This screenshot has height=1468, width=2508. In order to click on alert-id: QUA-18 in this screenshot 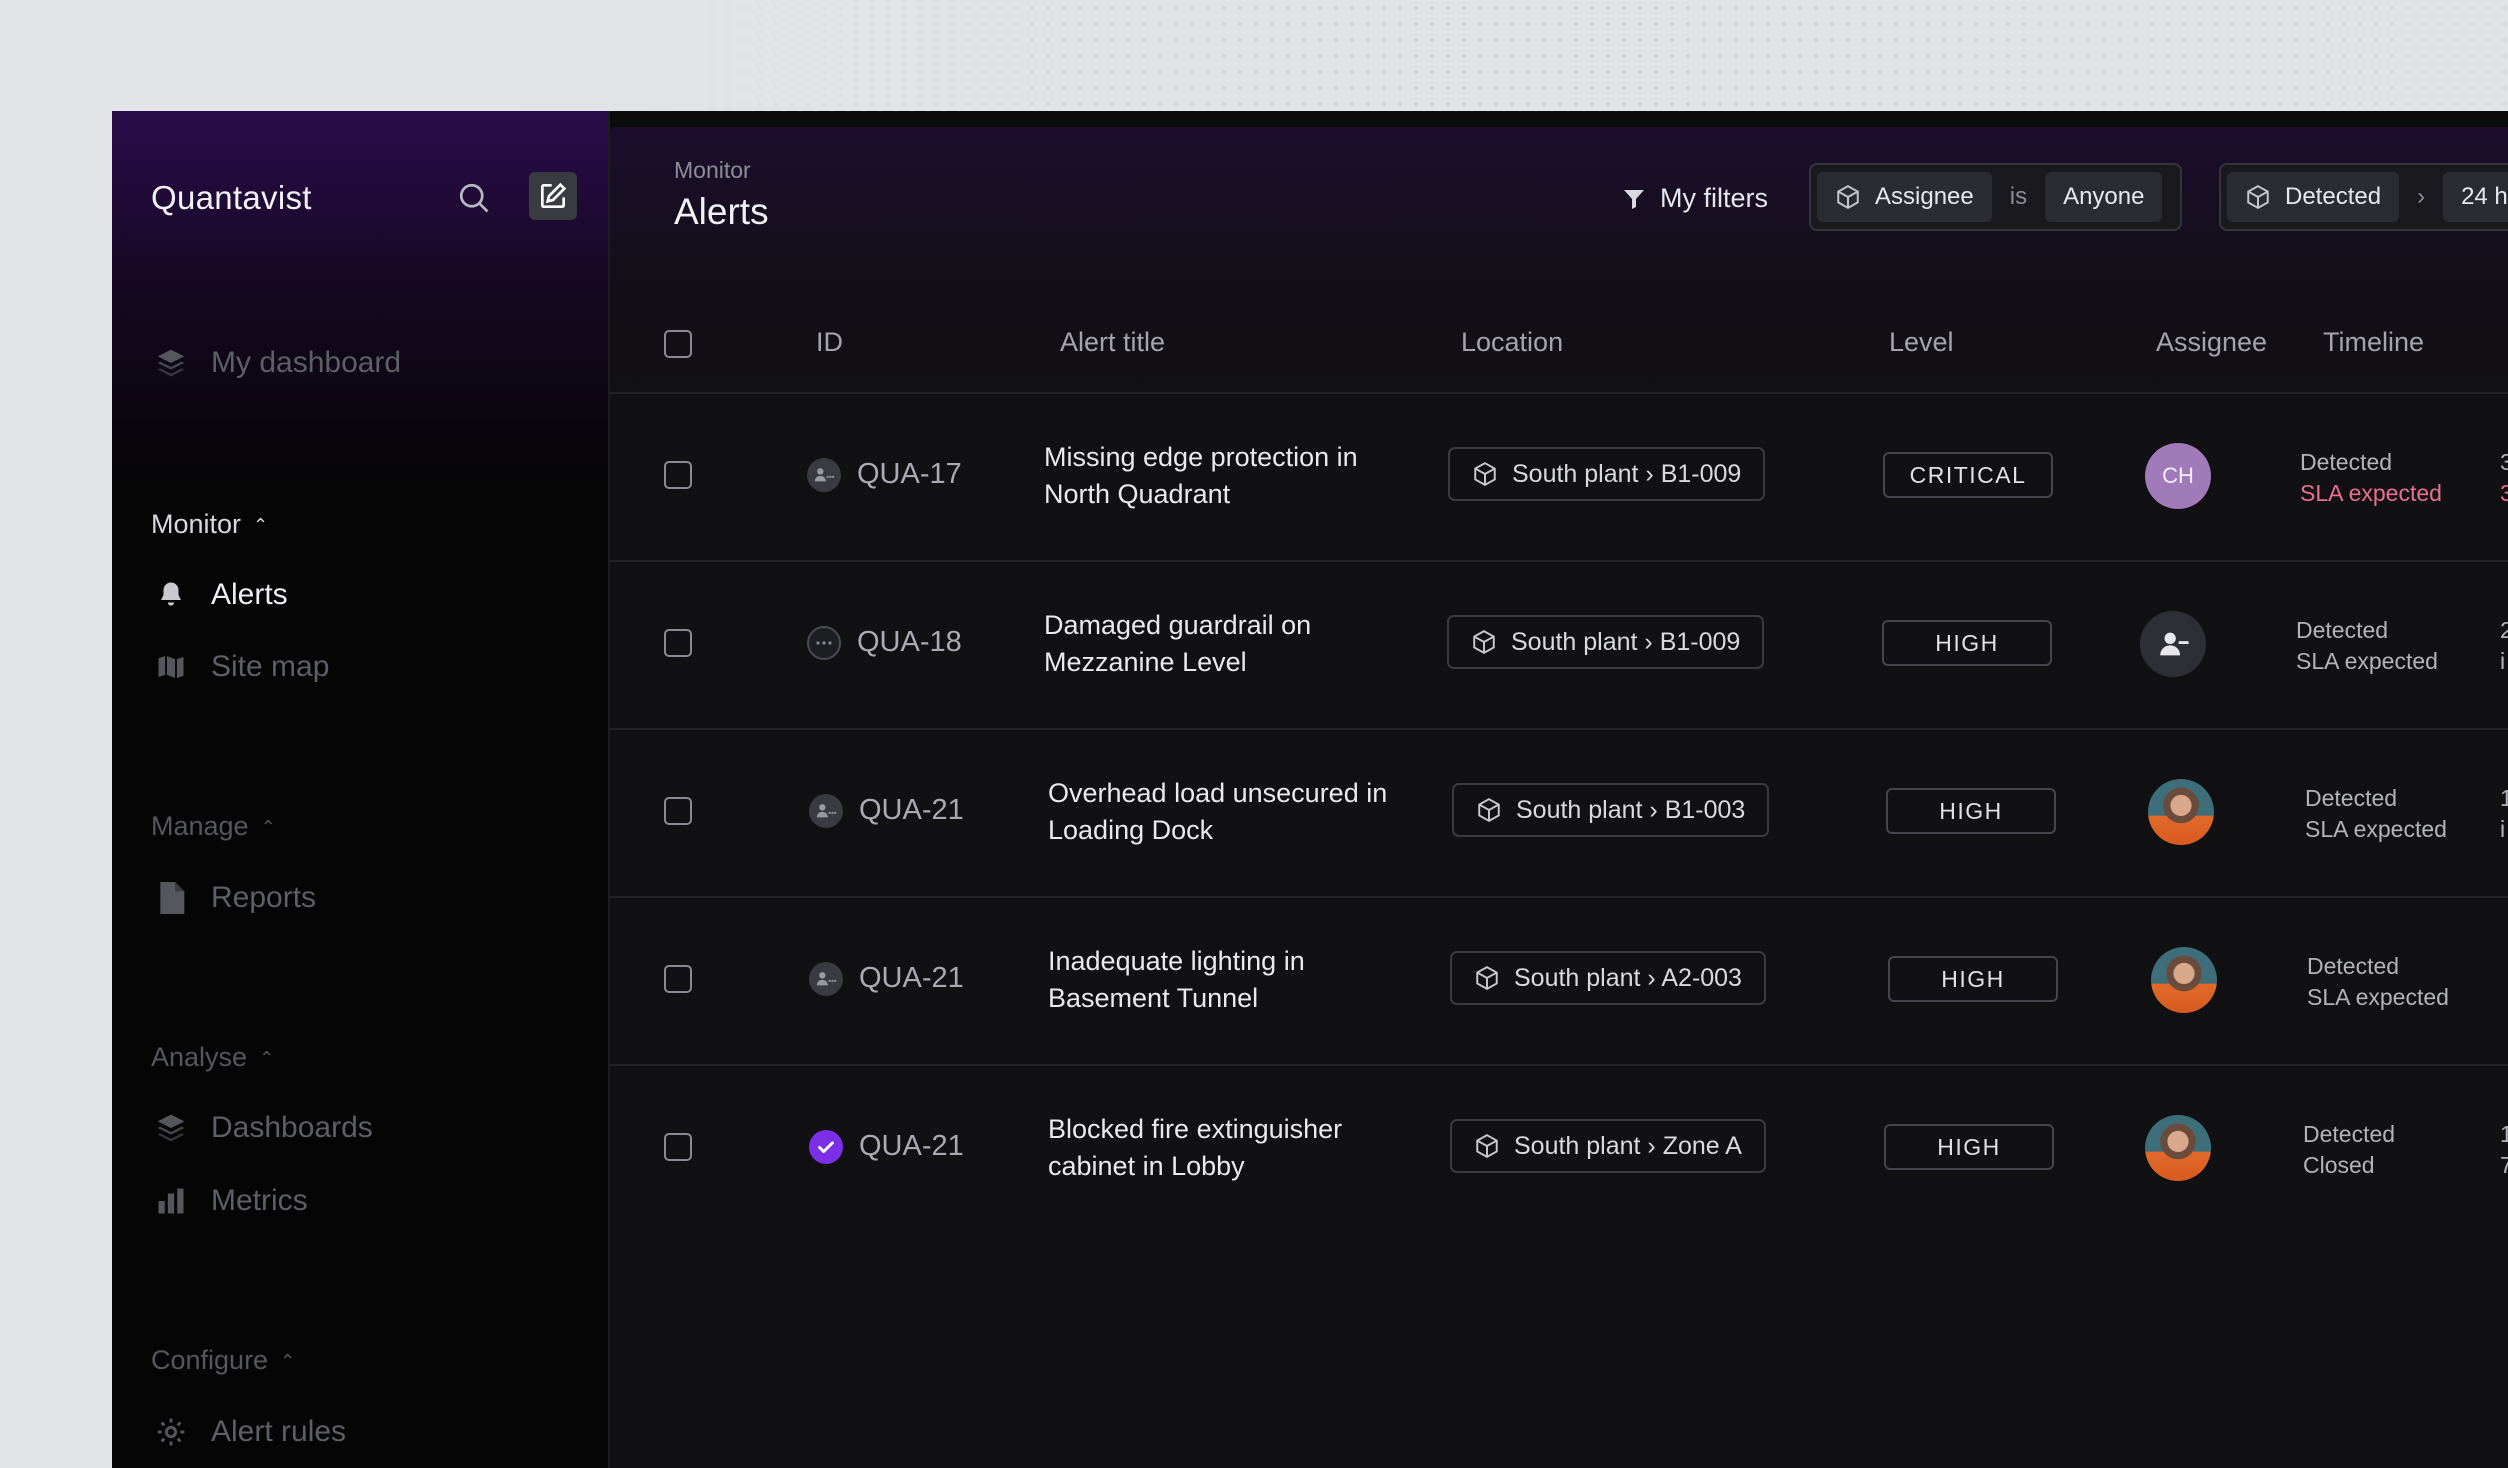, I will do `click(909, 642)`.